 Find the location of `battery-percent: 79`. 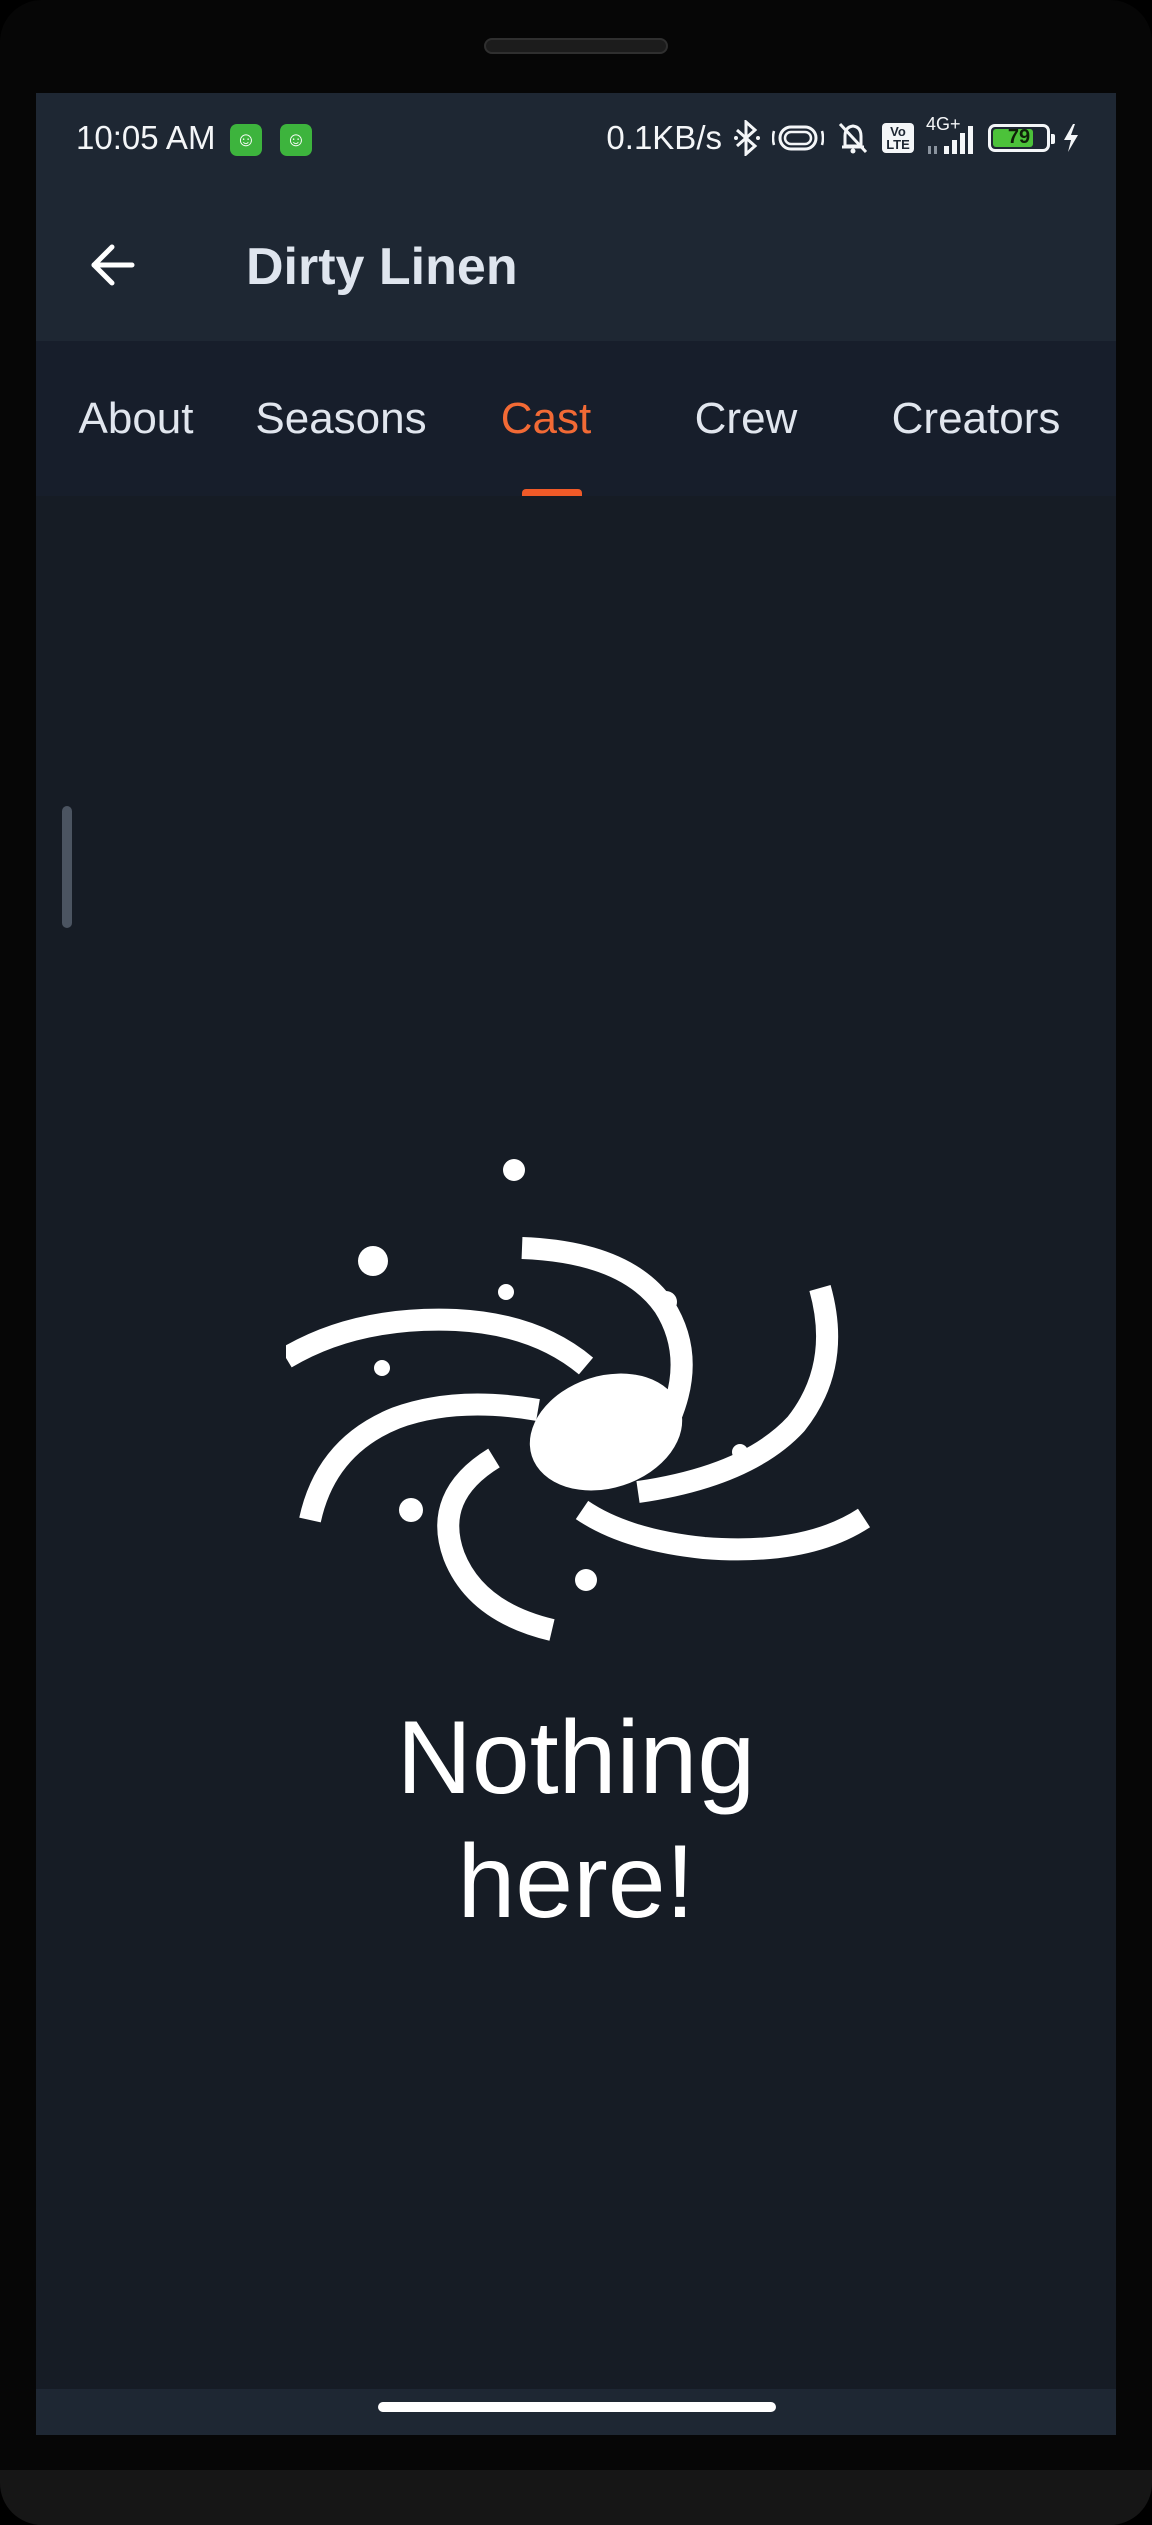

battery-percent: 79 is located at coordinates (1019, 137).